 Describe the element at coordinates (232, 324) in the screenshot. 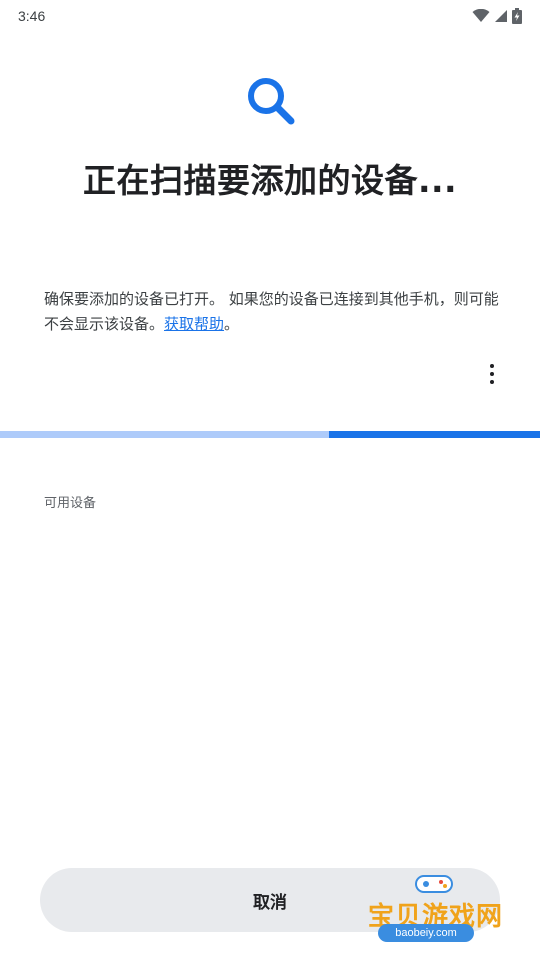

I see `description-trailing: 。` at that location.